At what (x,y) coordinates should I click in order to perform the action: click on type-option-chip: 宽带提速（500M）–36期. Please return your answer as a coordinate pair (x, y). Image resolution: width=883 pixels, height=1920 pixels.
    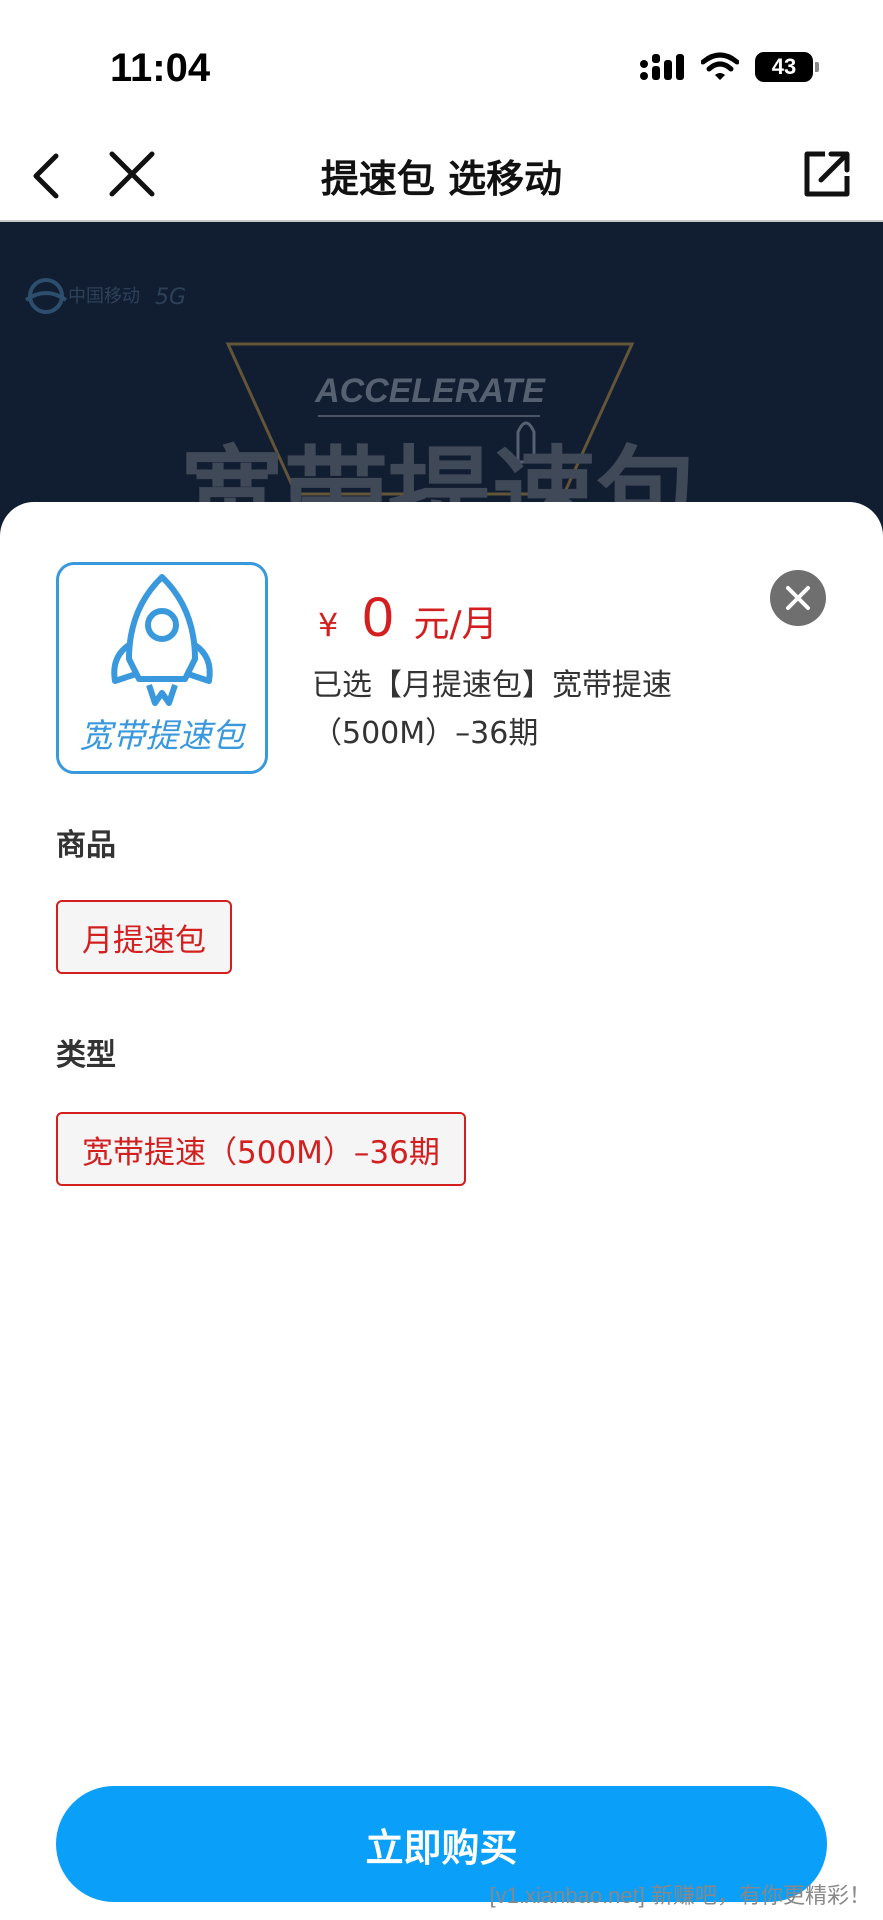
    Looking at the image, I should click on (261, 1149).